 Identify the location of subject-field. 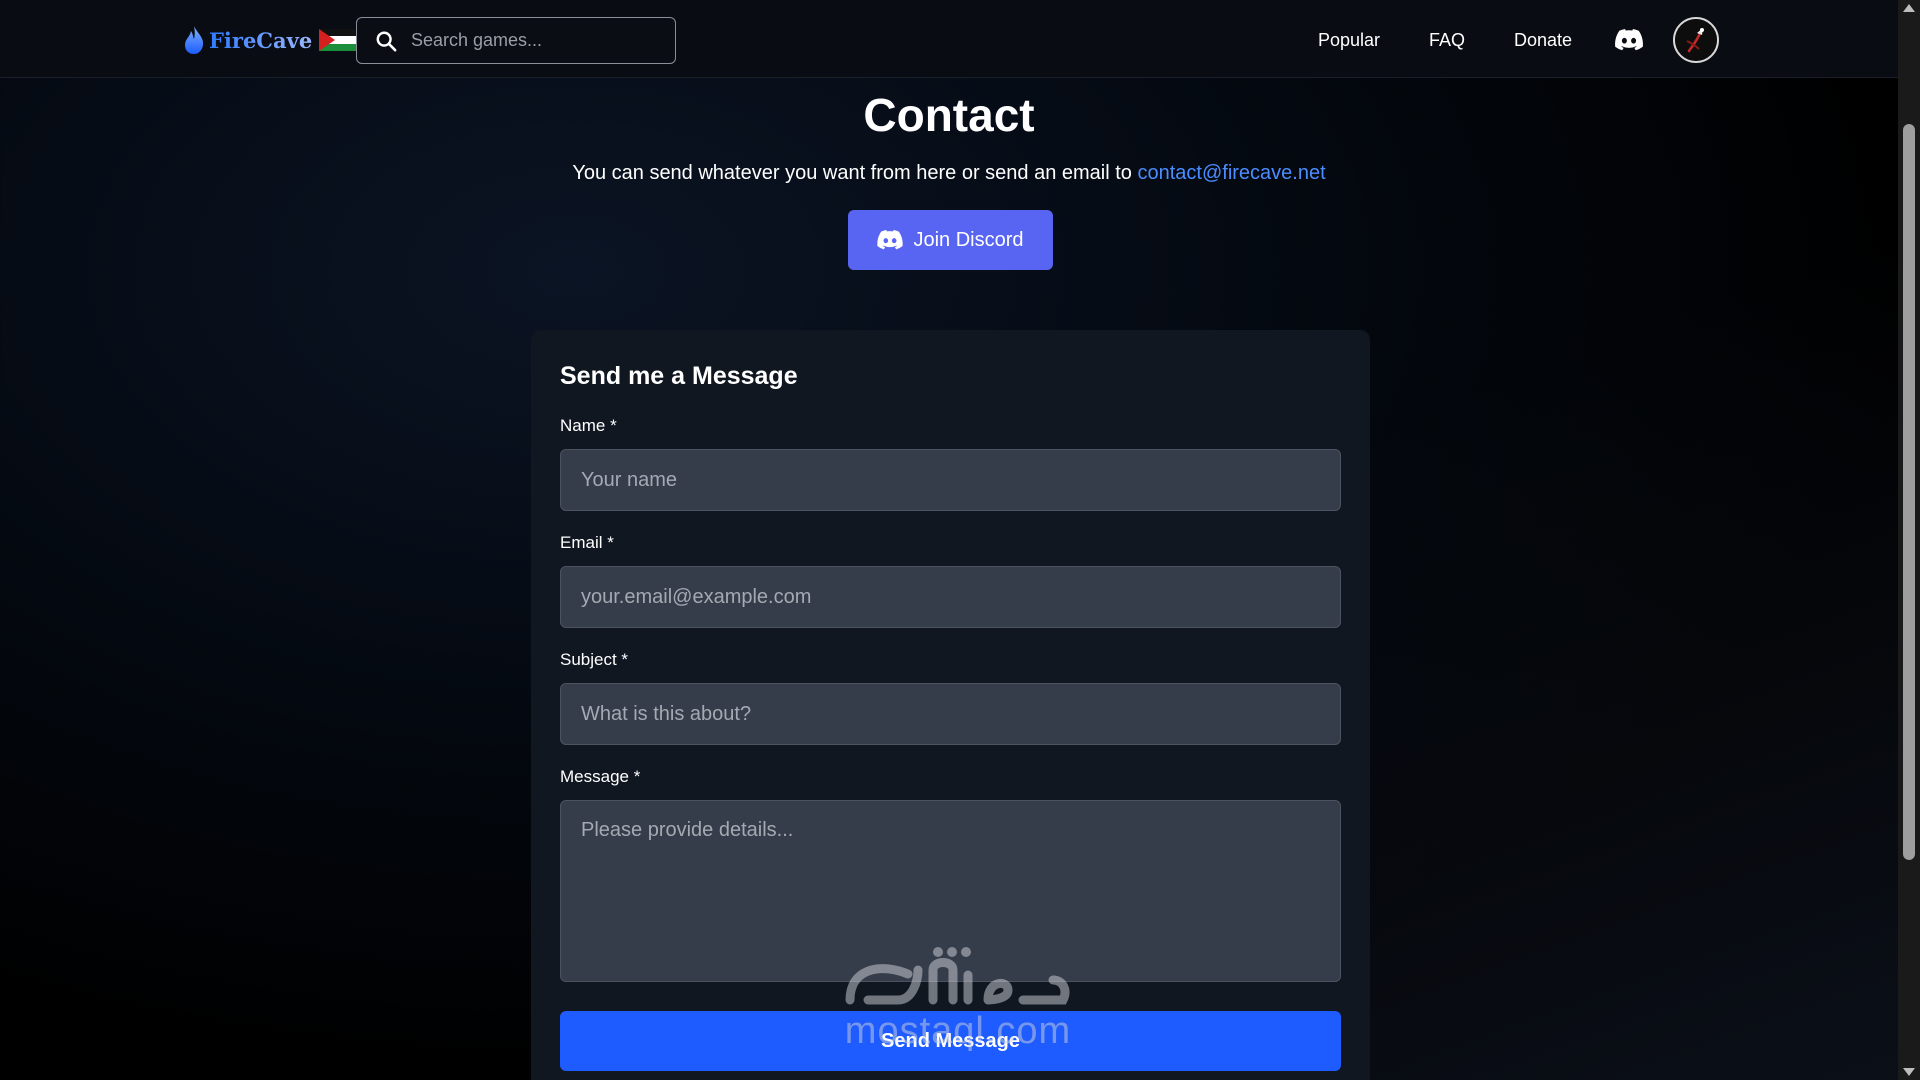
(950, 714).